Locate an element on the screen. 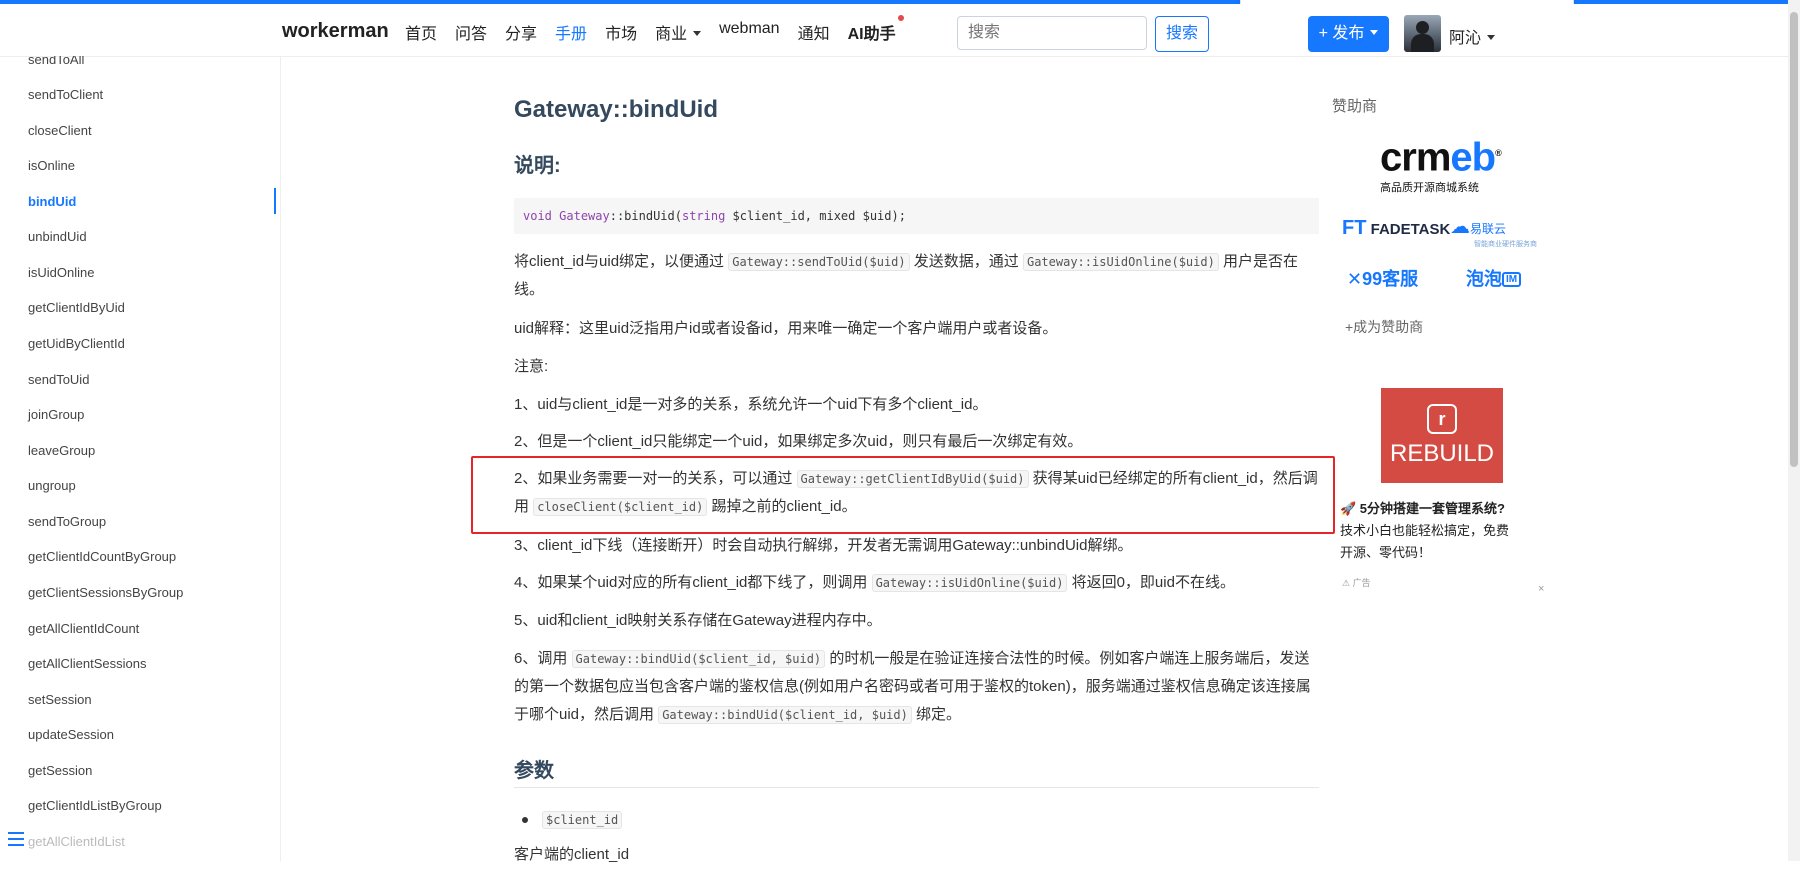  note-item: 5、uid和client_id映射关系存储在Gateway进程内存中。 is located at coordinates (698, 620).